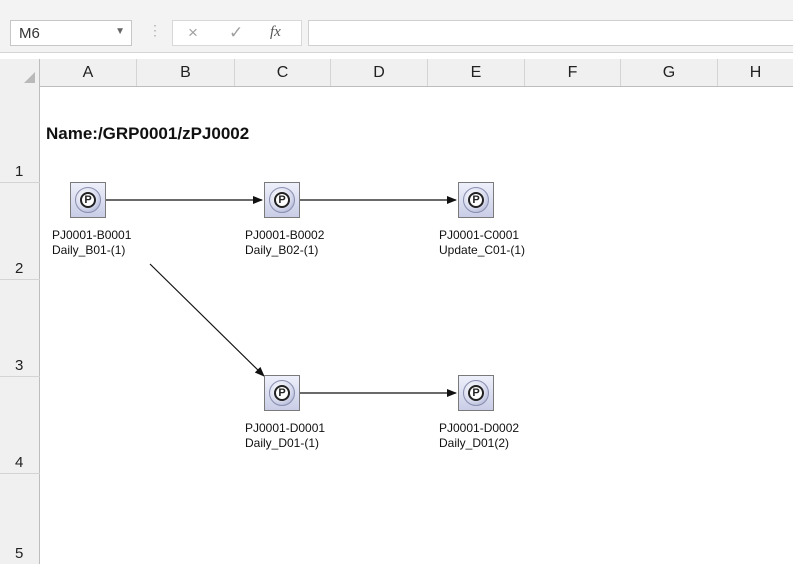 The width and height of the screenshot is (793, 564). I want to click on job-id: PJ0001-B0002, so click(285, 235).